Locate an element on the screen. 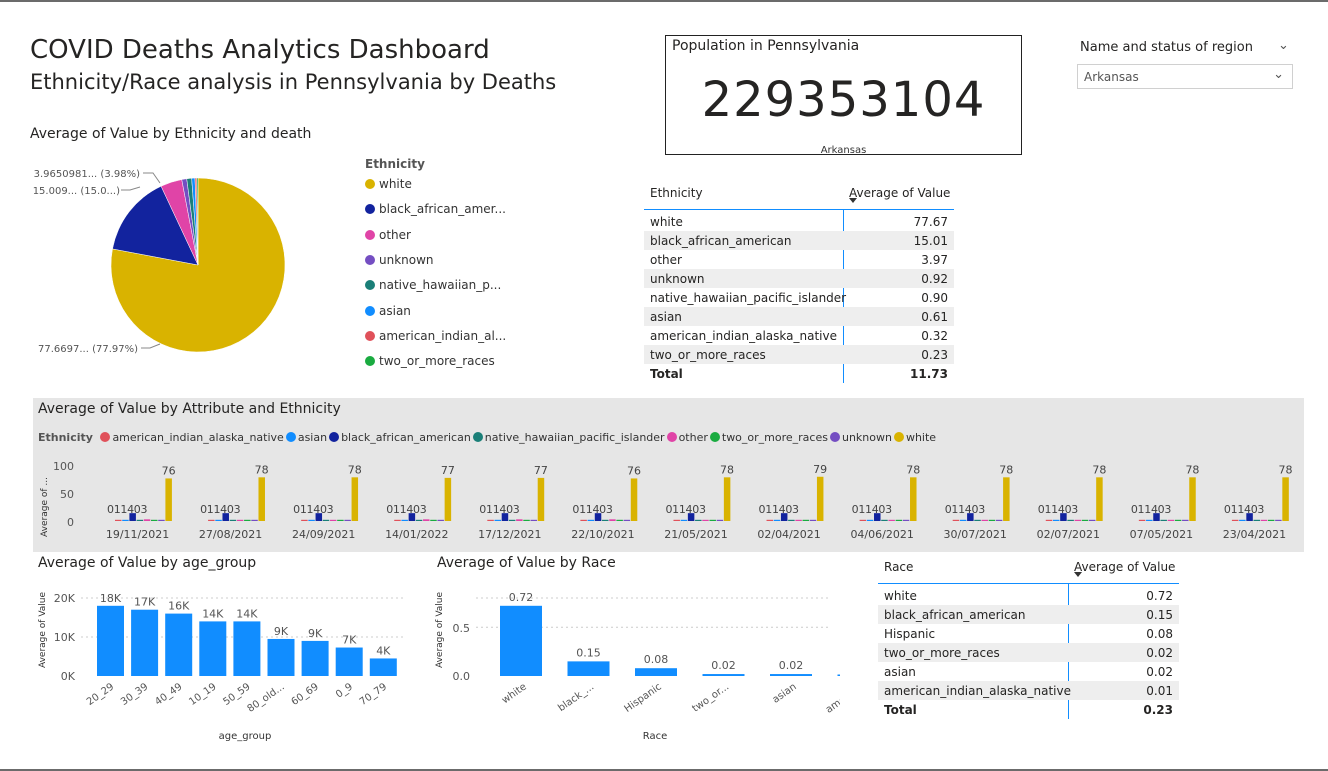 Image resolution: width=1328 pixels, height=771 pixels. attribute-legend-item: unknown is located at coordinates (860, 437).